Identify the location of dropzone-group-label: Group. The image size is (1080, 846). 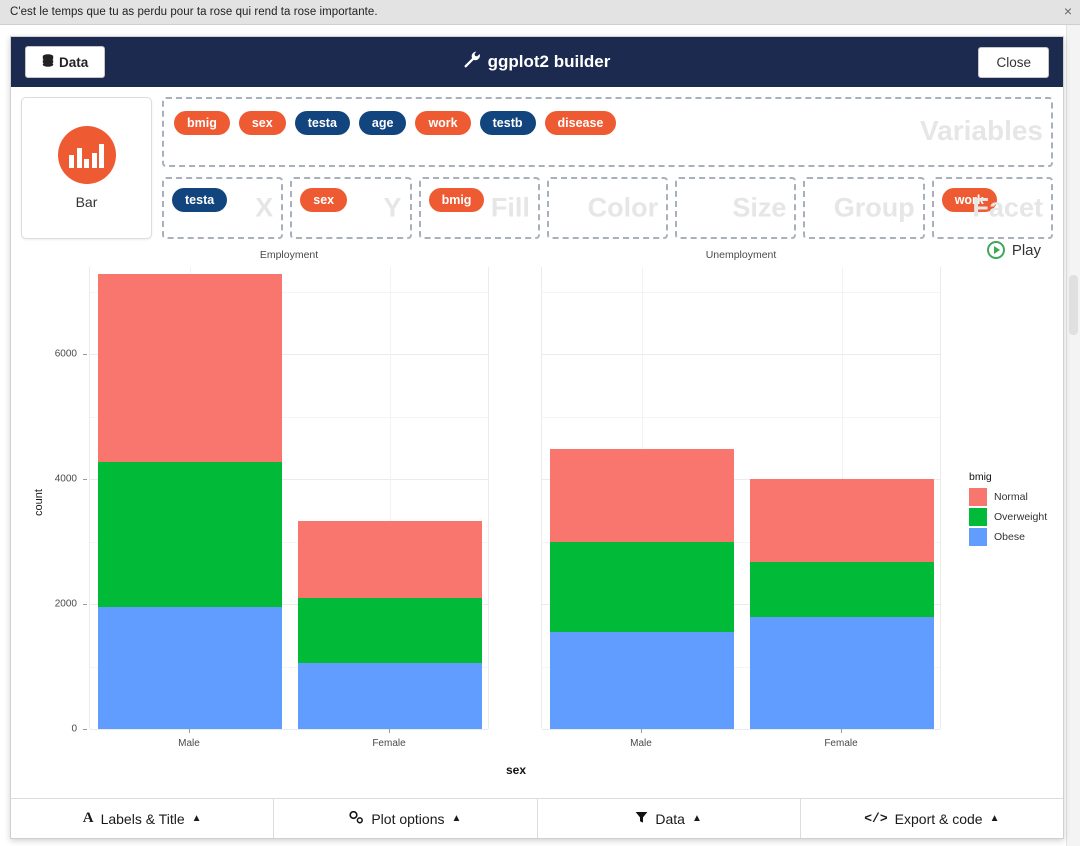
(874, 207).